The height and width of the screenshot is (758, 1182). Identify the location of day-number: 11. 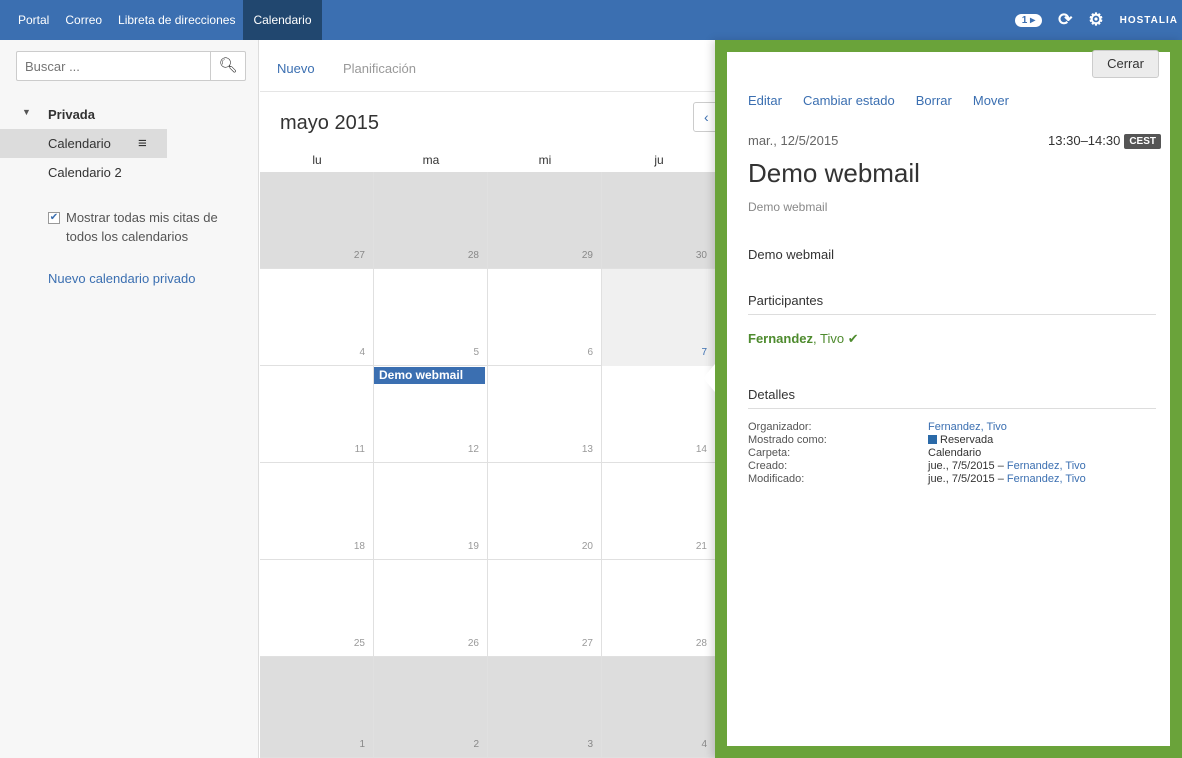
(359, 449).